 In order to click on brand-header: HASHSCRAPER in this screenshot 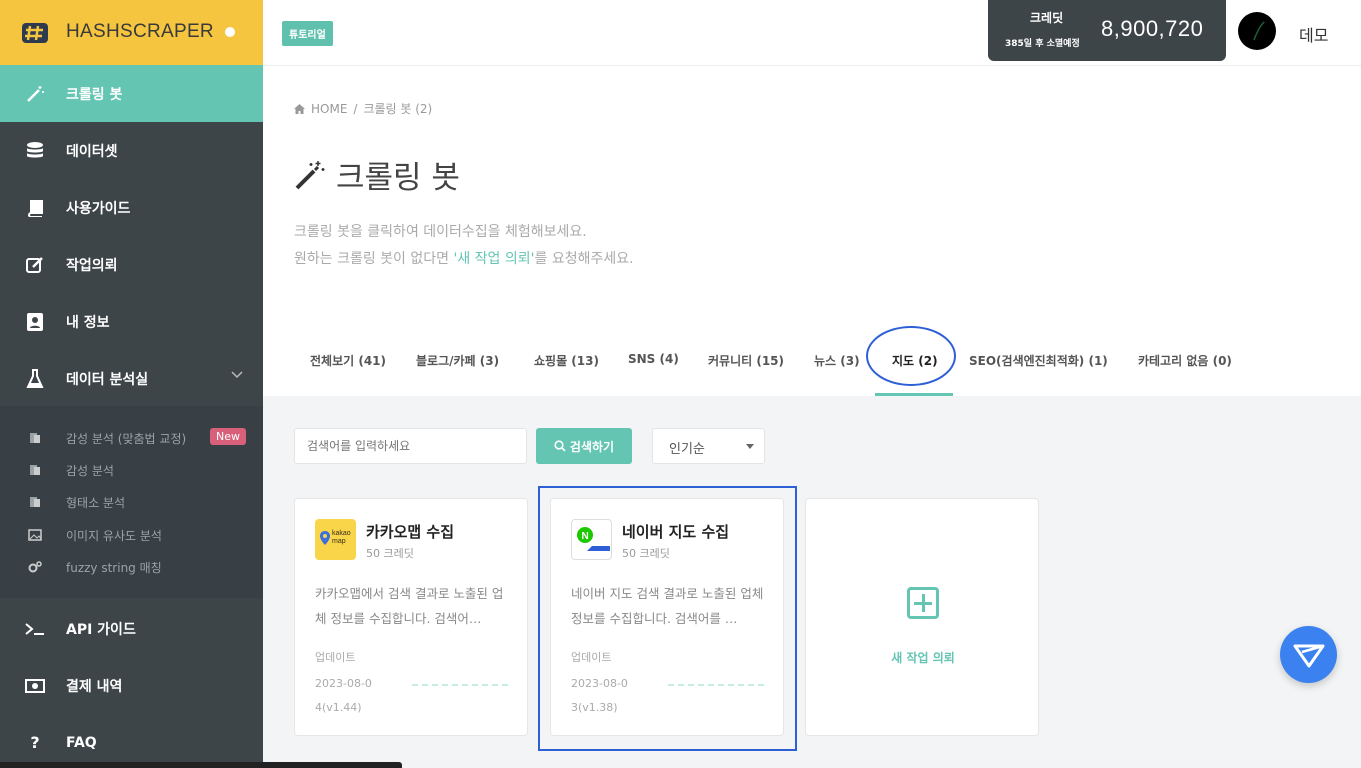, I will do `click(131, 32)`.